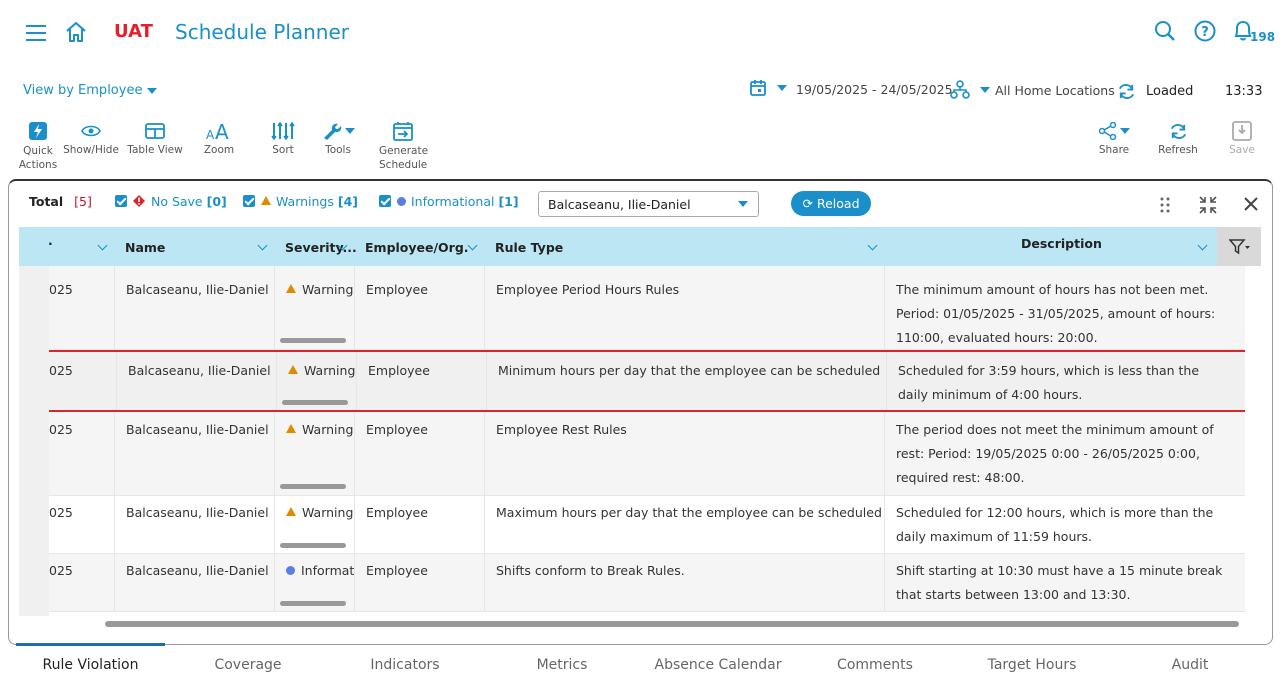 This screenshot has width=1280, height=695. What do you see at coordinates (138, 201) in the screenshot?
I see `error-icon` at bounding box center [138, 201].